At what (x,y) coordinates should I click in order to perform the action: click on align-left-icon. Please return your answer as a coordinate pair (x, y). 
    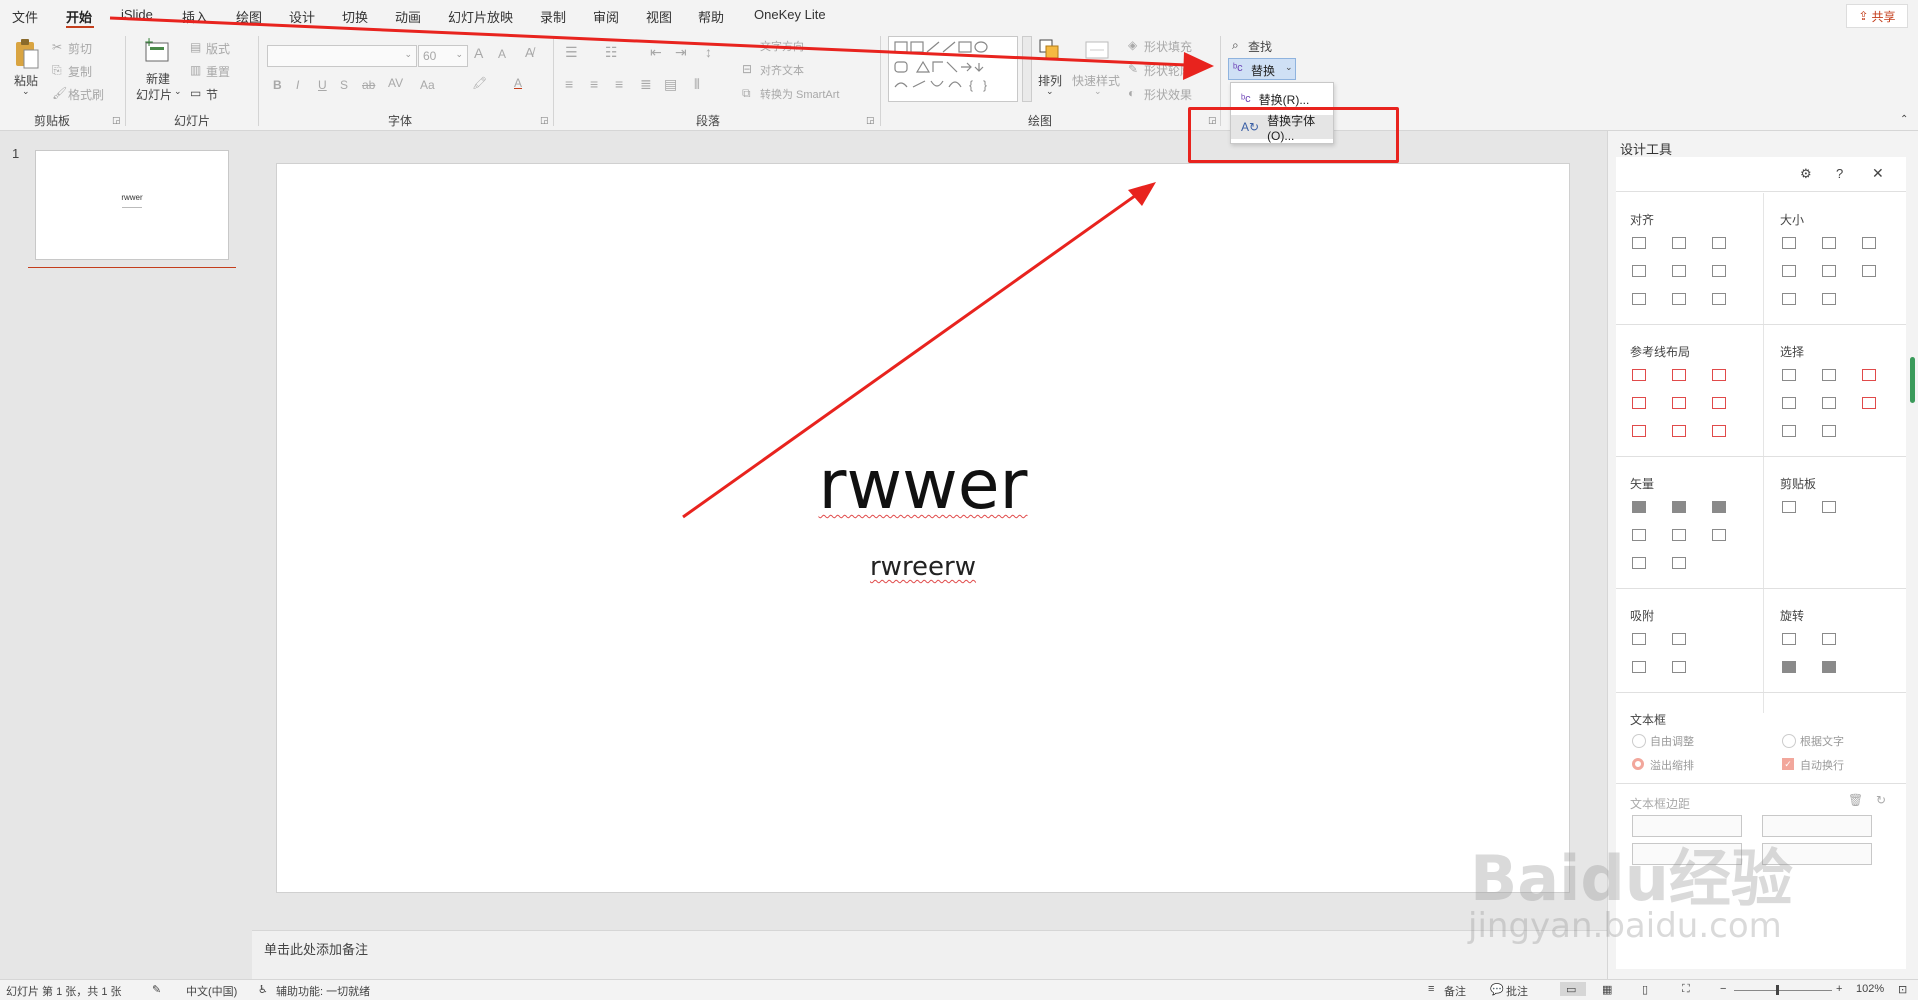
    Looking at the image, I should click on (1639, 243).